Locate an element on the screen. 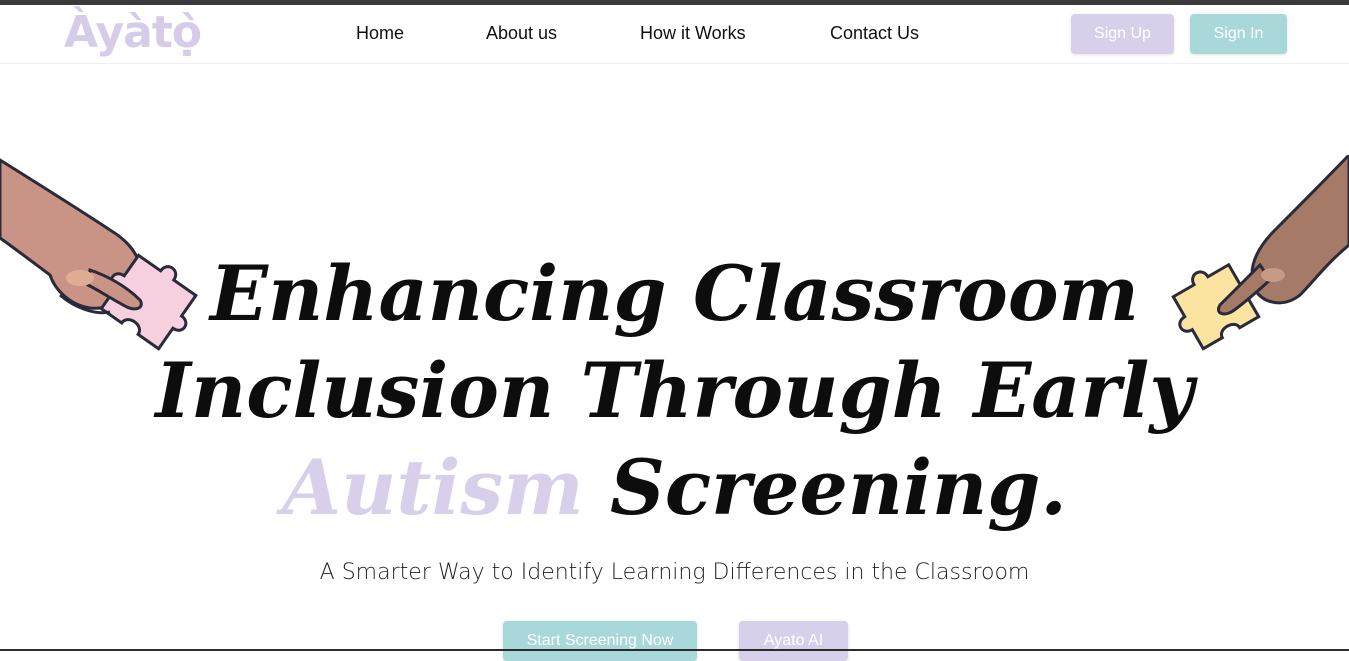 The image size is (1349, 661). hero-title-line-3: Autism Screening. is located at coordinates (674, 487).